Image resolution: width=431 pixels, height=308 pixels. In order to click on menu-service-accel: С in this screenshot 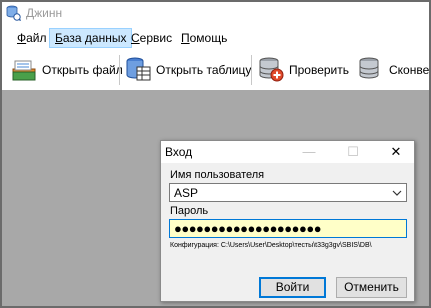, I will do `click(135, 38)`.